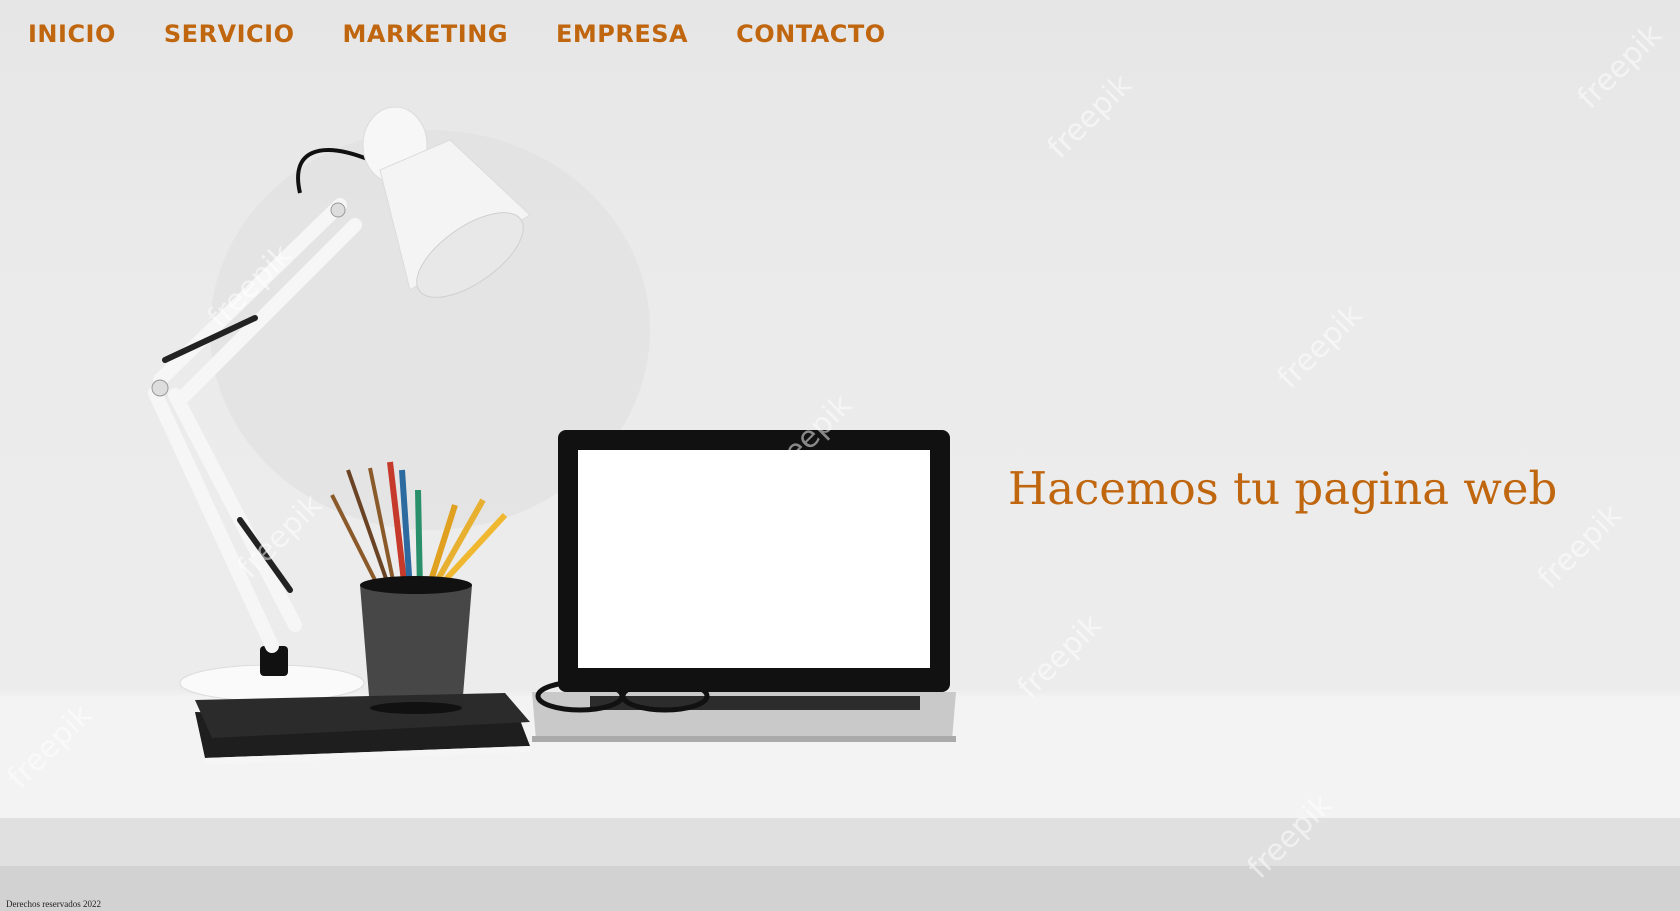  I want to click on hero-heading: Hacemos tu pagina web, so click(1283, 488).